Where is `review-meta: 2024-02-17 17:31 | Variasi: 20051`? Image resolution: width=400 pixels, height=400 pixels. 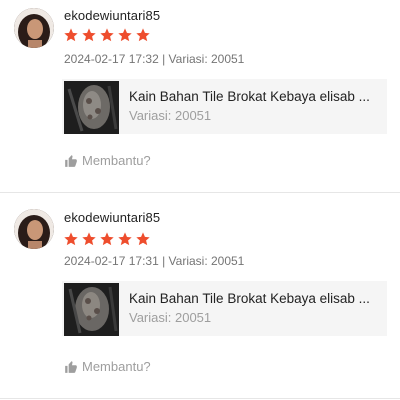
review-meta: 2024-02-17 17:31 | Variasi: 20051 is located at coordinates (154, 261).